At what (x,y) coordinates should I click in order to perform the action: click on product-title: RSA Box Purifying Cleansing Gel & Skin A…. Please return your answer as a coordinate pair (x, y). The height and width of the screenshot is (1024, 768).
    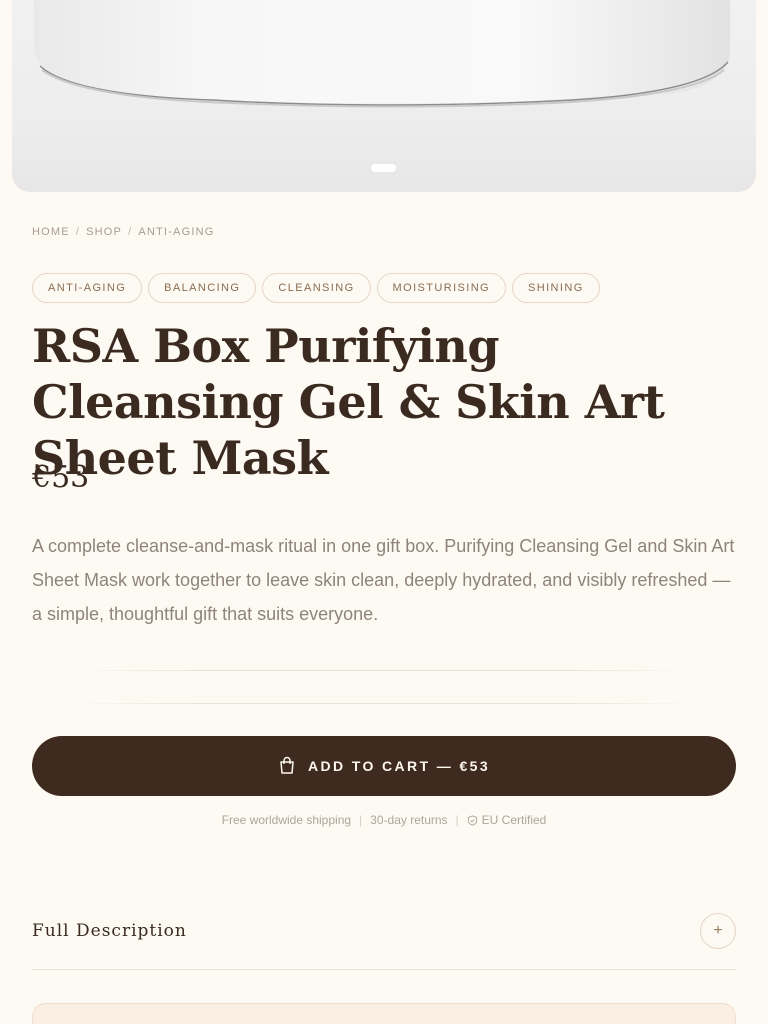
    Looking at the image, I should click on (348, 402).